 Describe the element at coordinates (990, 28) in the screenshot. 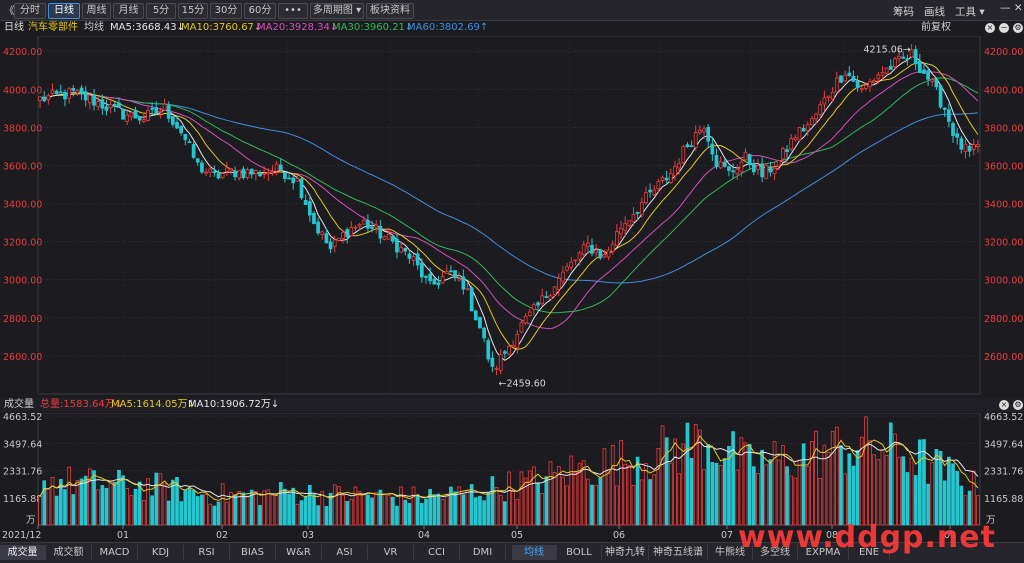

I see `close-icon: ×` at that location.